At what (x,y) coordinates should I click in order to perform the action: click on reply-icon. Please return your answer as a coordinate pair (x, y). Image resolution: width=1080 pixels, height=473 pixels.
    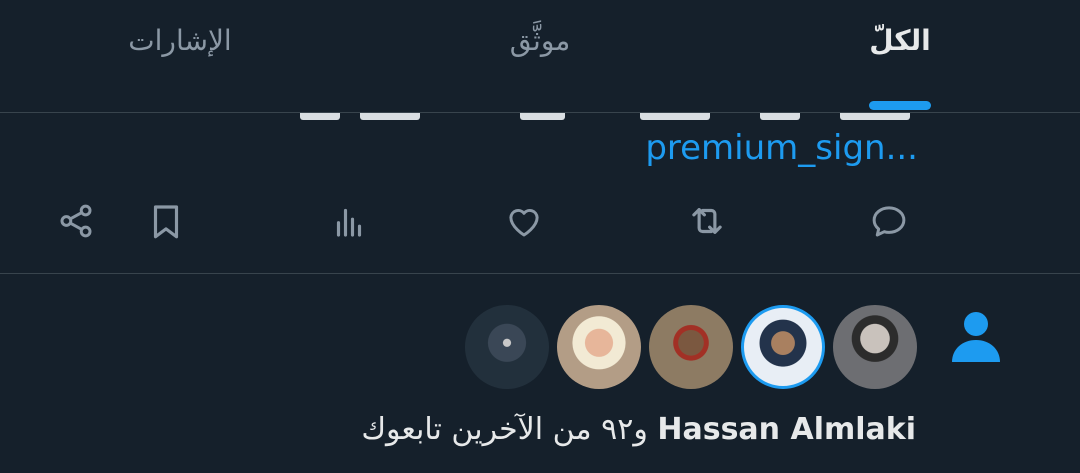
    Looking at the image, I should click on (889, 221).